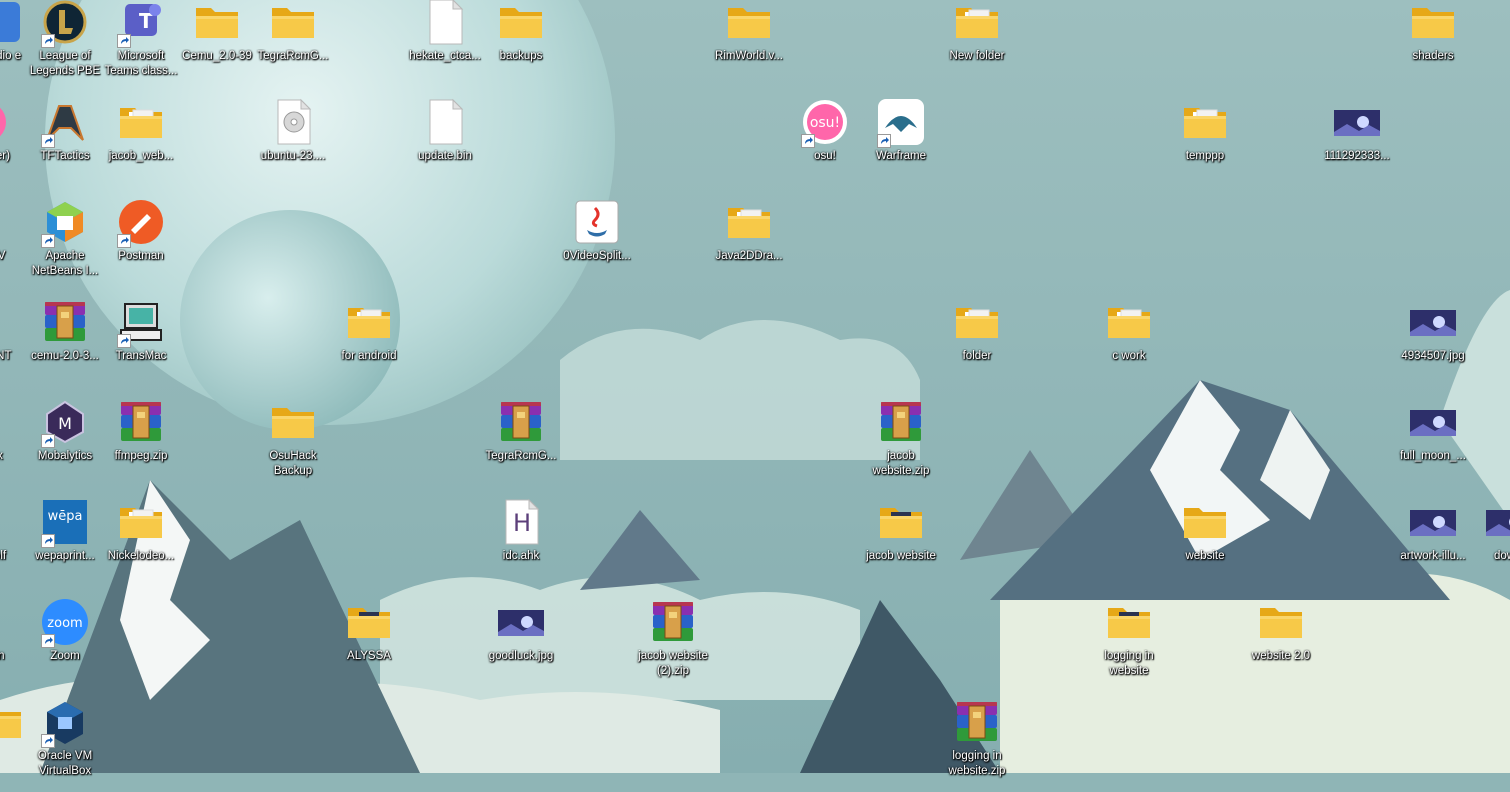  What do you see at coordinates (521, 656) in the screenshot?
I see `desktop-icon-label: goodluck.jpg` at bounding box center [521, 656].